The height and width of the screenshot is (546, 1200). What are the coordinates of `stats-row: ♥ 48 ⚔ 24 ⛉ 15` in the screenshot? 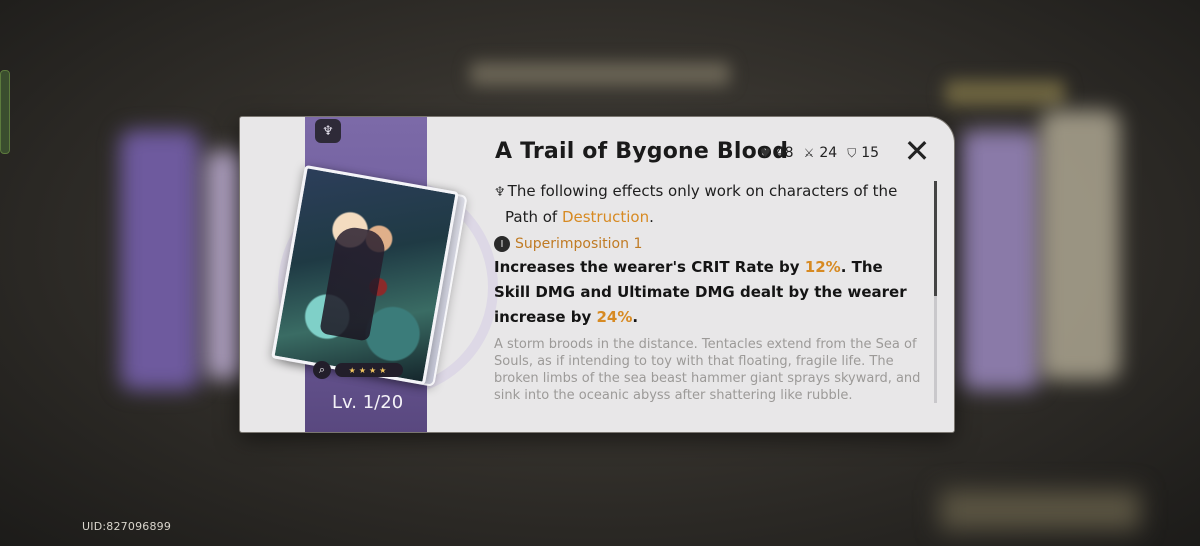 It's located at (819, 153).